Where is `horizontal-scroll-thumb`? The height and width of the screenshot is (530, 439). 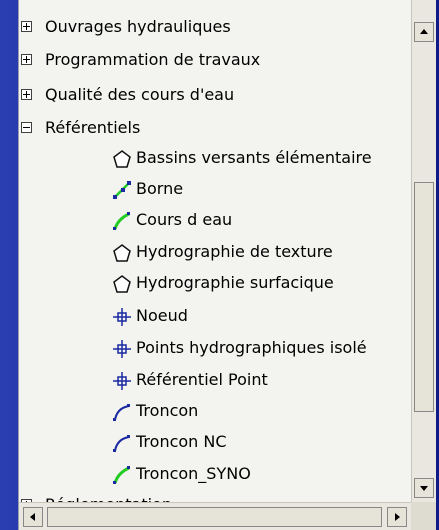 horizontal-scroll-thumb is located at coordinates (214, 517).